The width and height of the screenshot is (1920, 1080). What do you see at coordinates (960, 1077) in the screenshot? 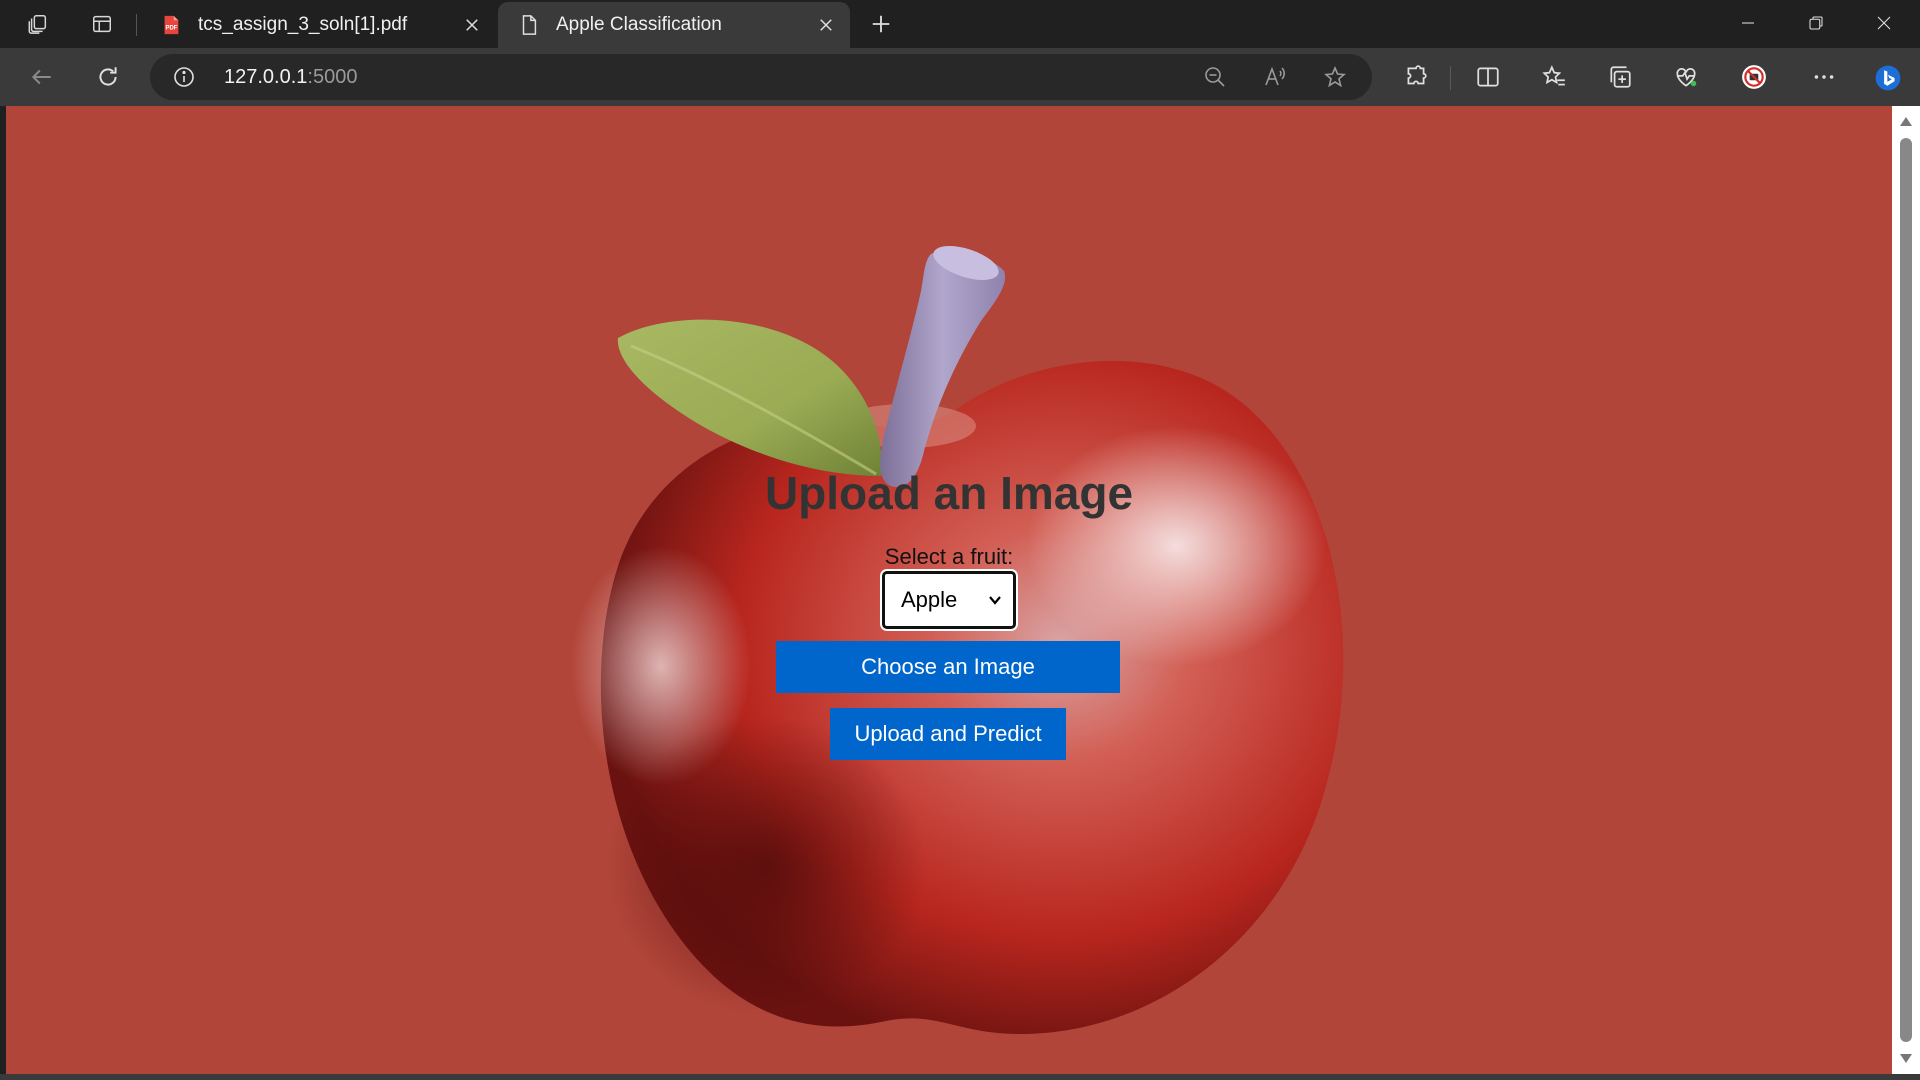
I see `window-bottom-edge` at bounding box center [960, 1077].